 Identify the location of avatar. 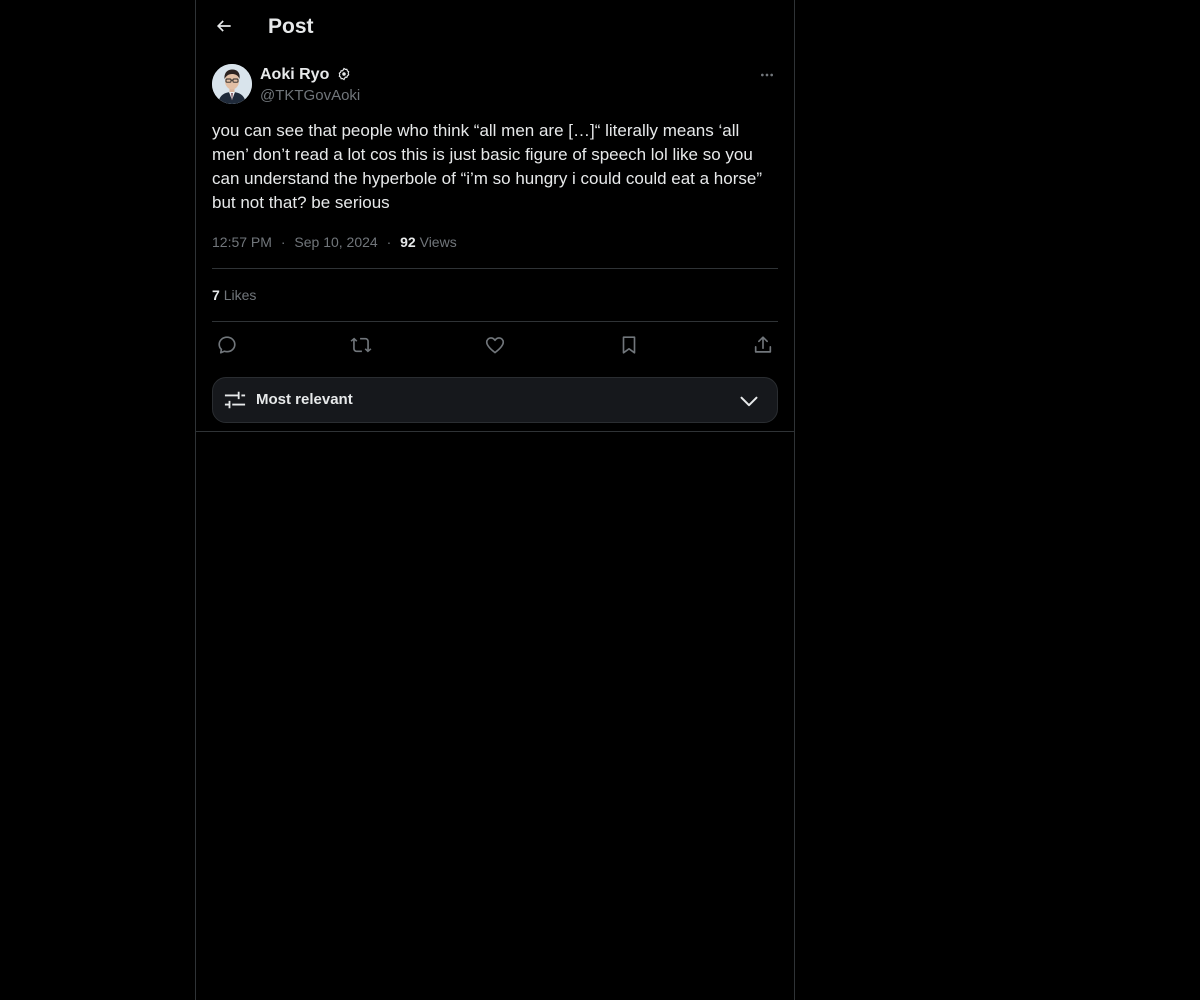
(232, 84).